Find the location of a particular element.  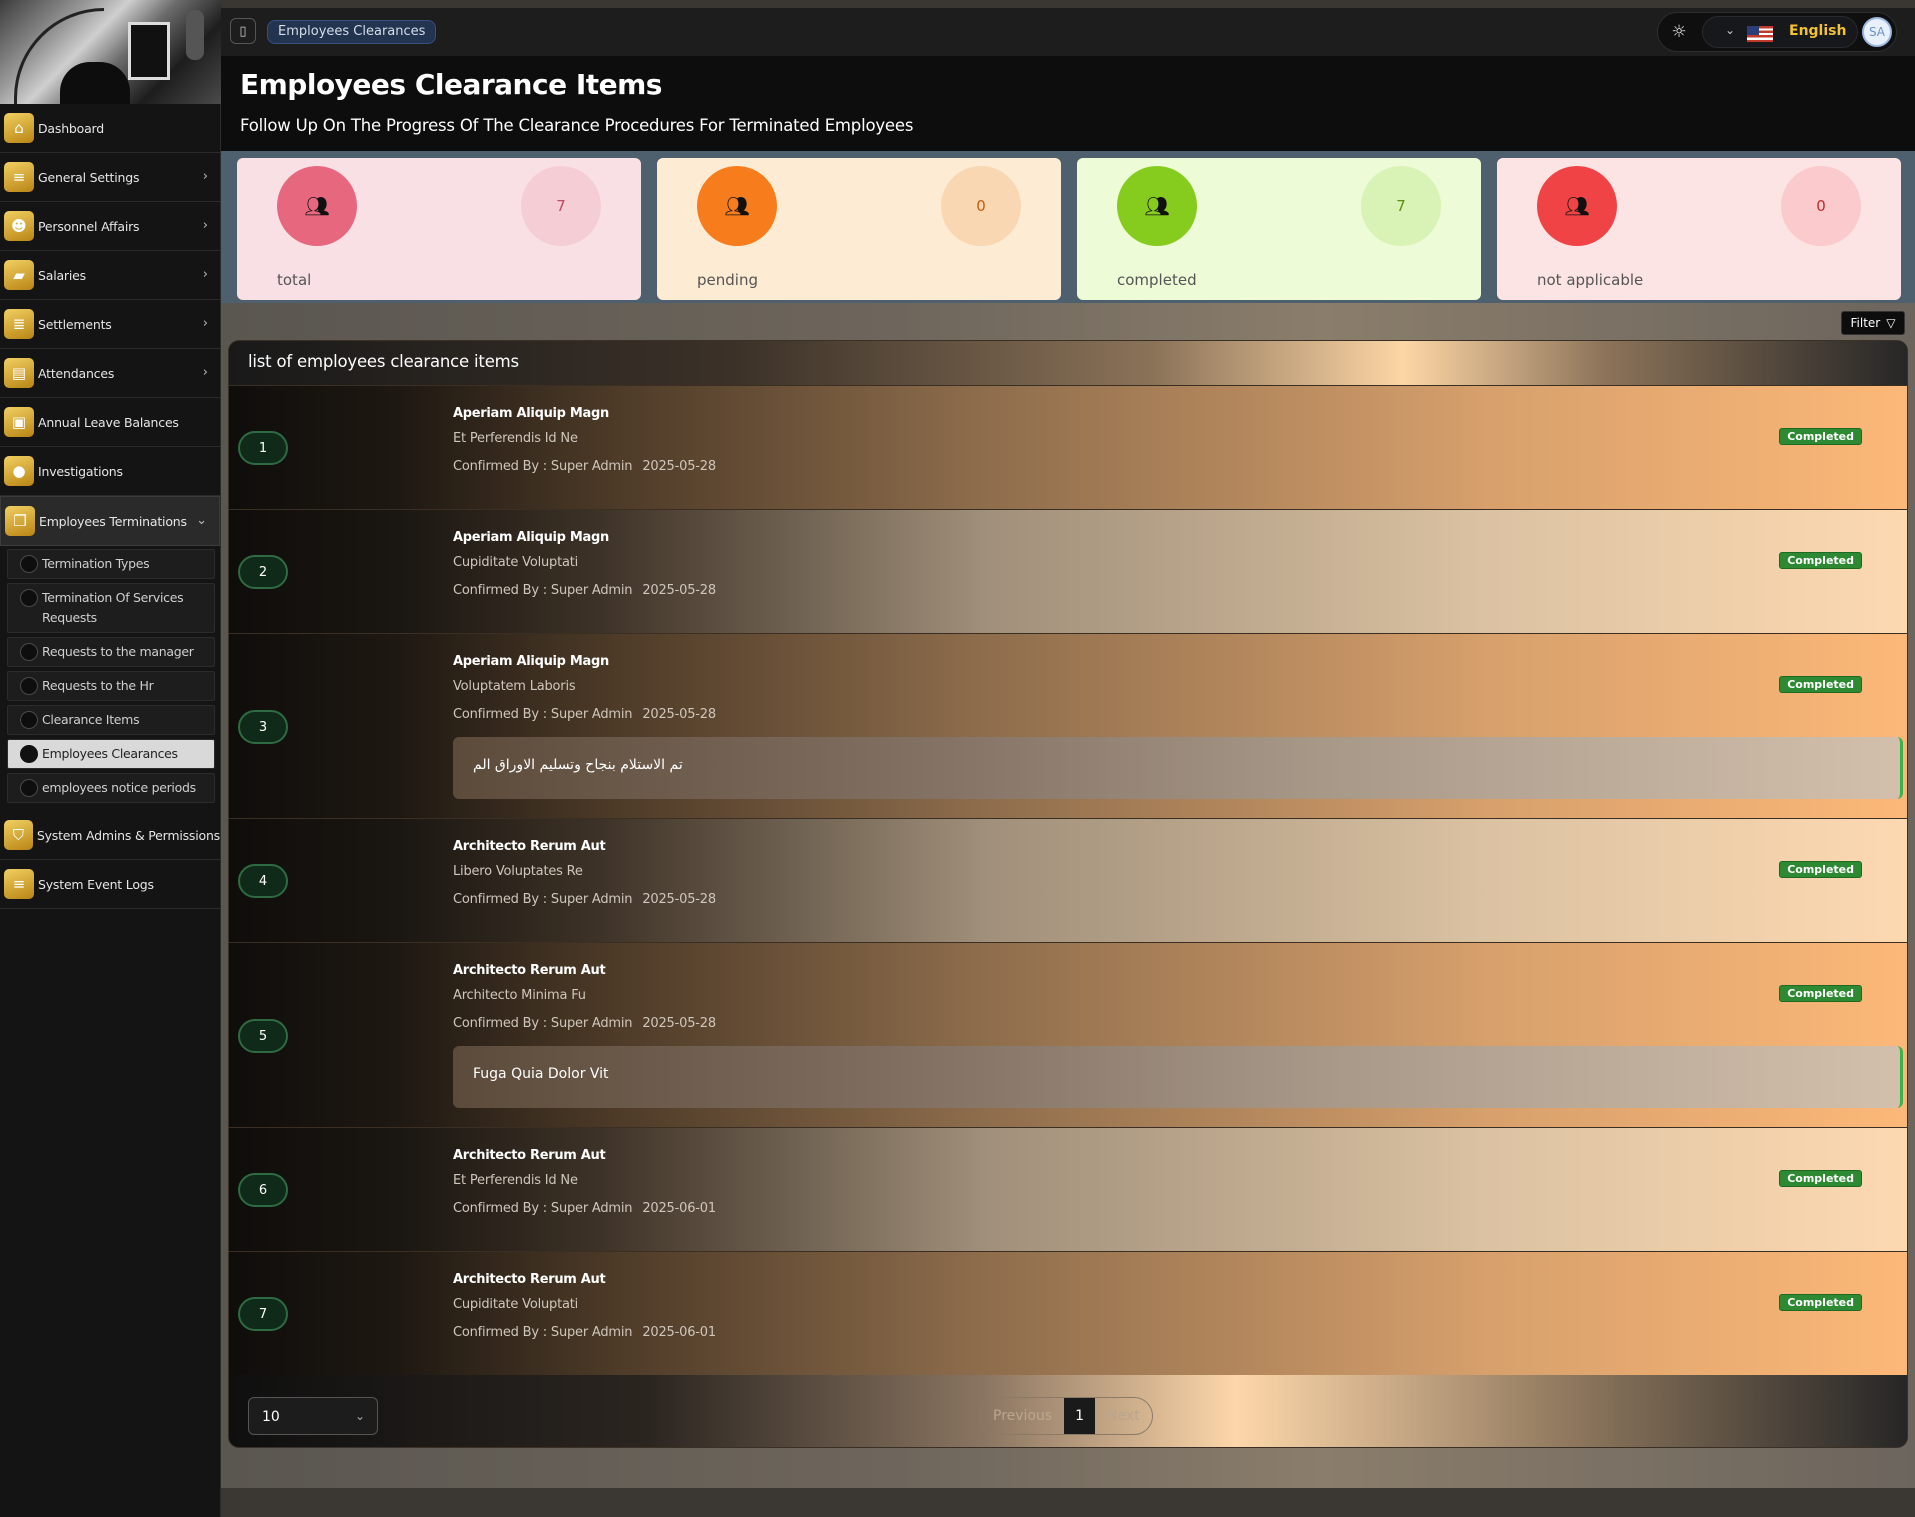

current-page-button: 1 is located at coordinates (1080, 1416).